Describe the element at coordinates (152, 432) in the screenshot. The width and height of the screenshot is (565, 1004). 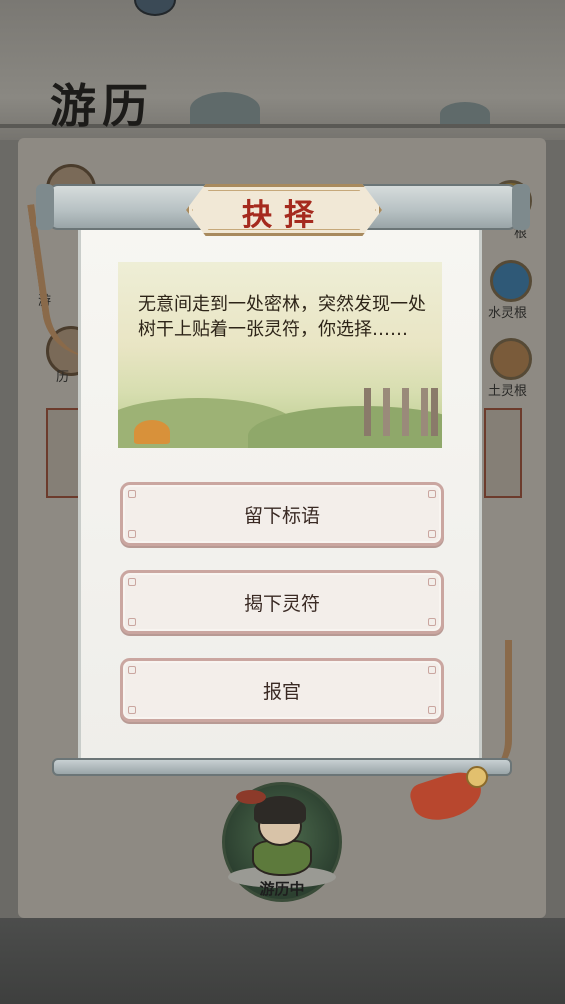
I see `mushroom-decoration` at that location.